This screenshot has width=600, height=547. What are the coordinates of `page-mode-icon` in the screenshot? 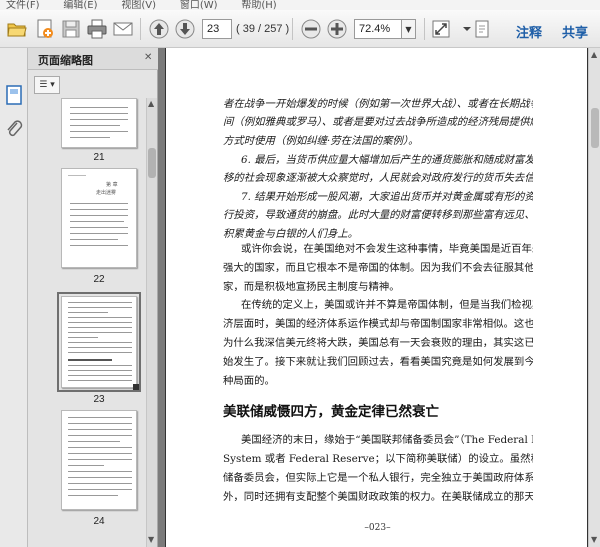 It's located at (483, 29).